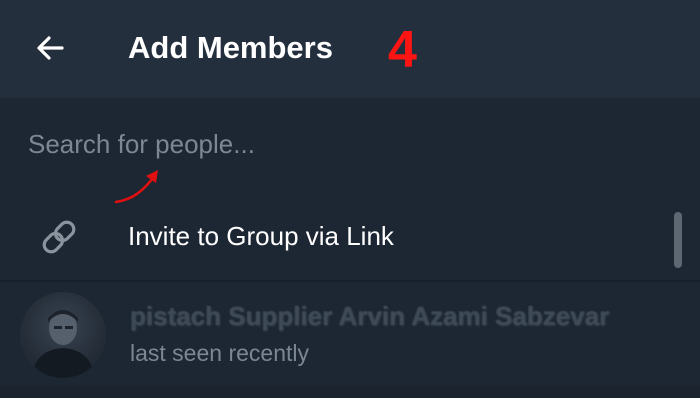  Describe the element at coordinates (402, 50) in the screenshot. I see `step-annotation: 4` at that location.